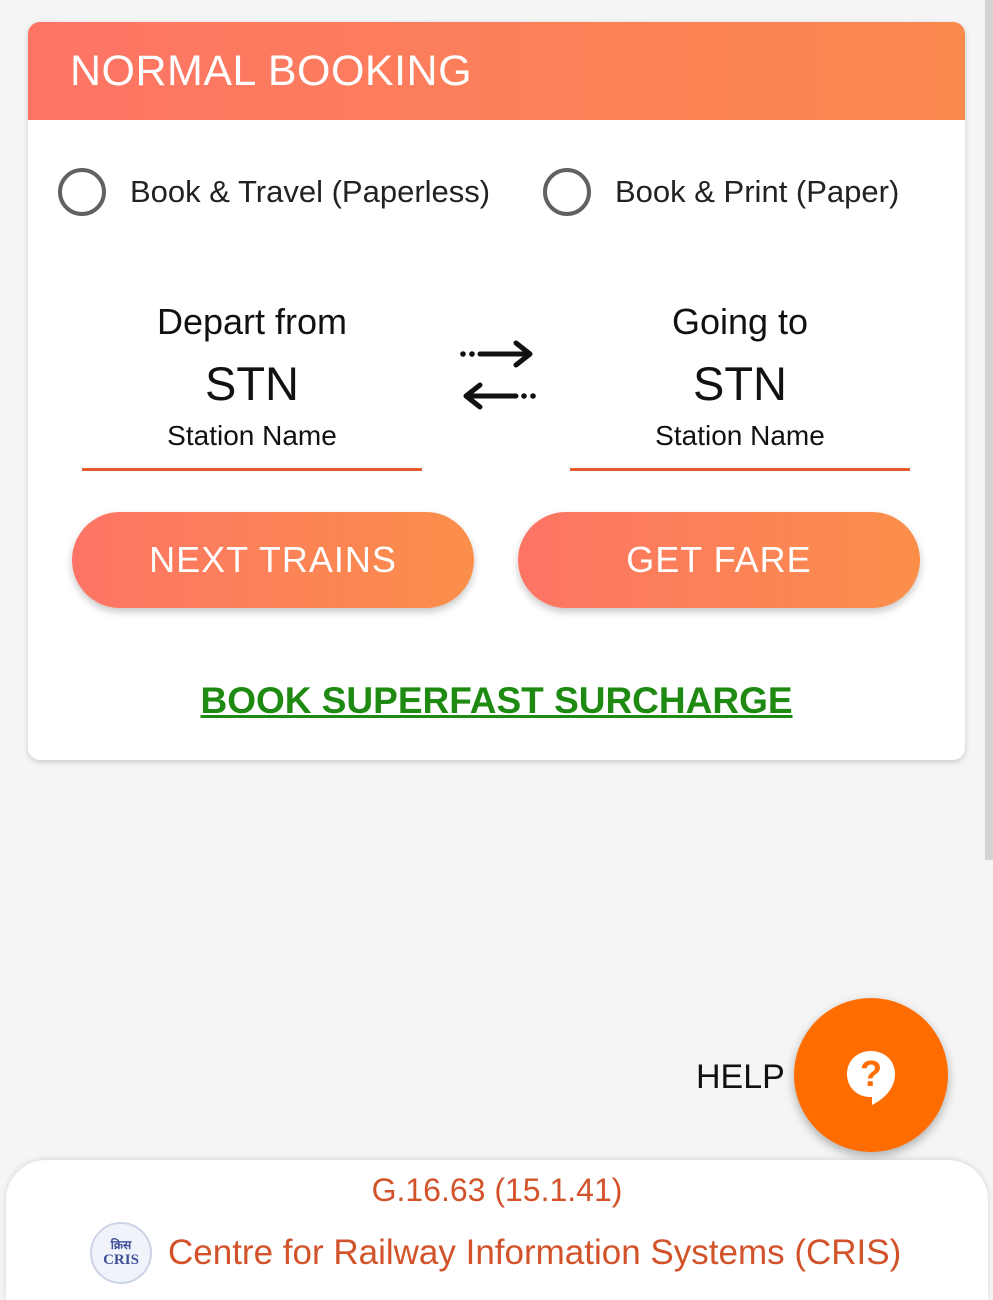  What do you see at coordinates (252, 435) in the screenshot?
I see `depart-station-name: Station Name` at bounding box center [252, 435].